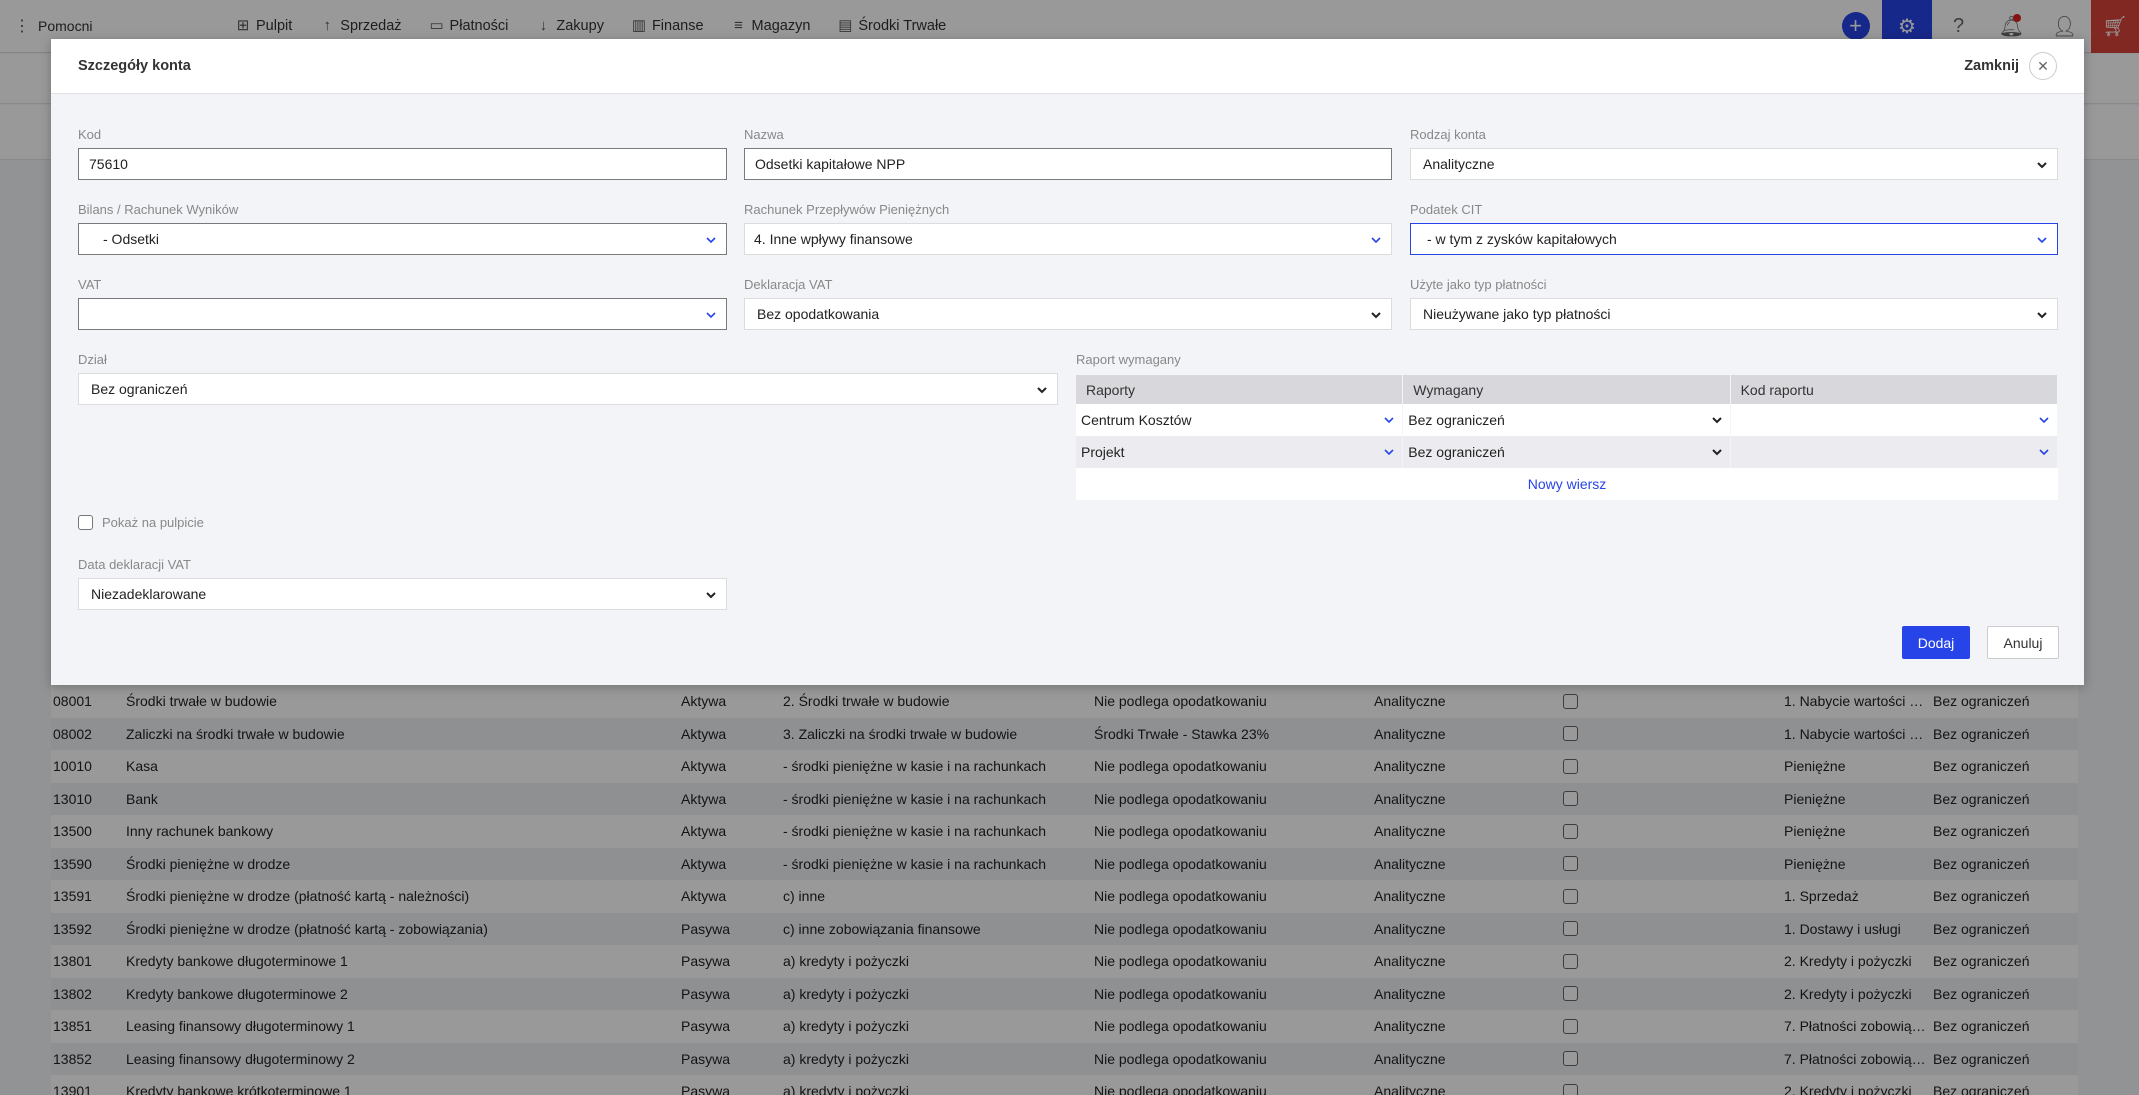 This screenshot has height=1095, width=2139. I want to click on header-raporty: Raporty, so click(1240, 389).